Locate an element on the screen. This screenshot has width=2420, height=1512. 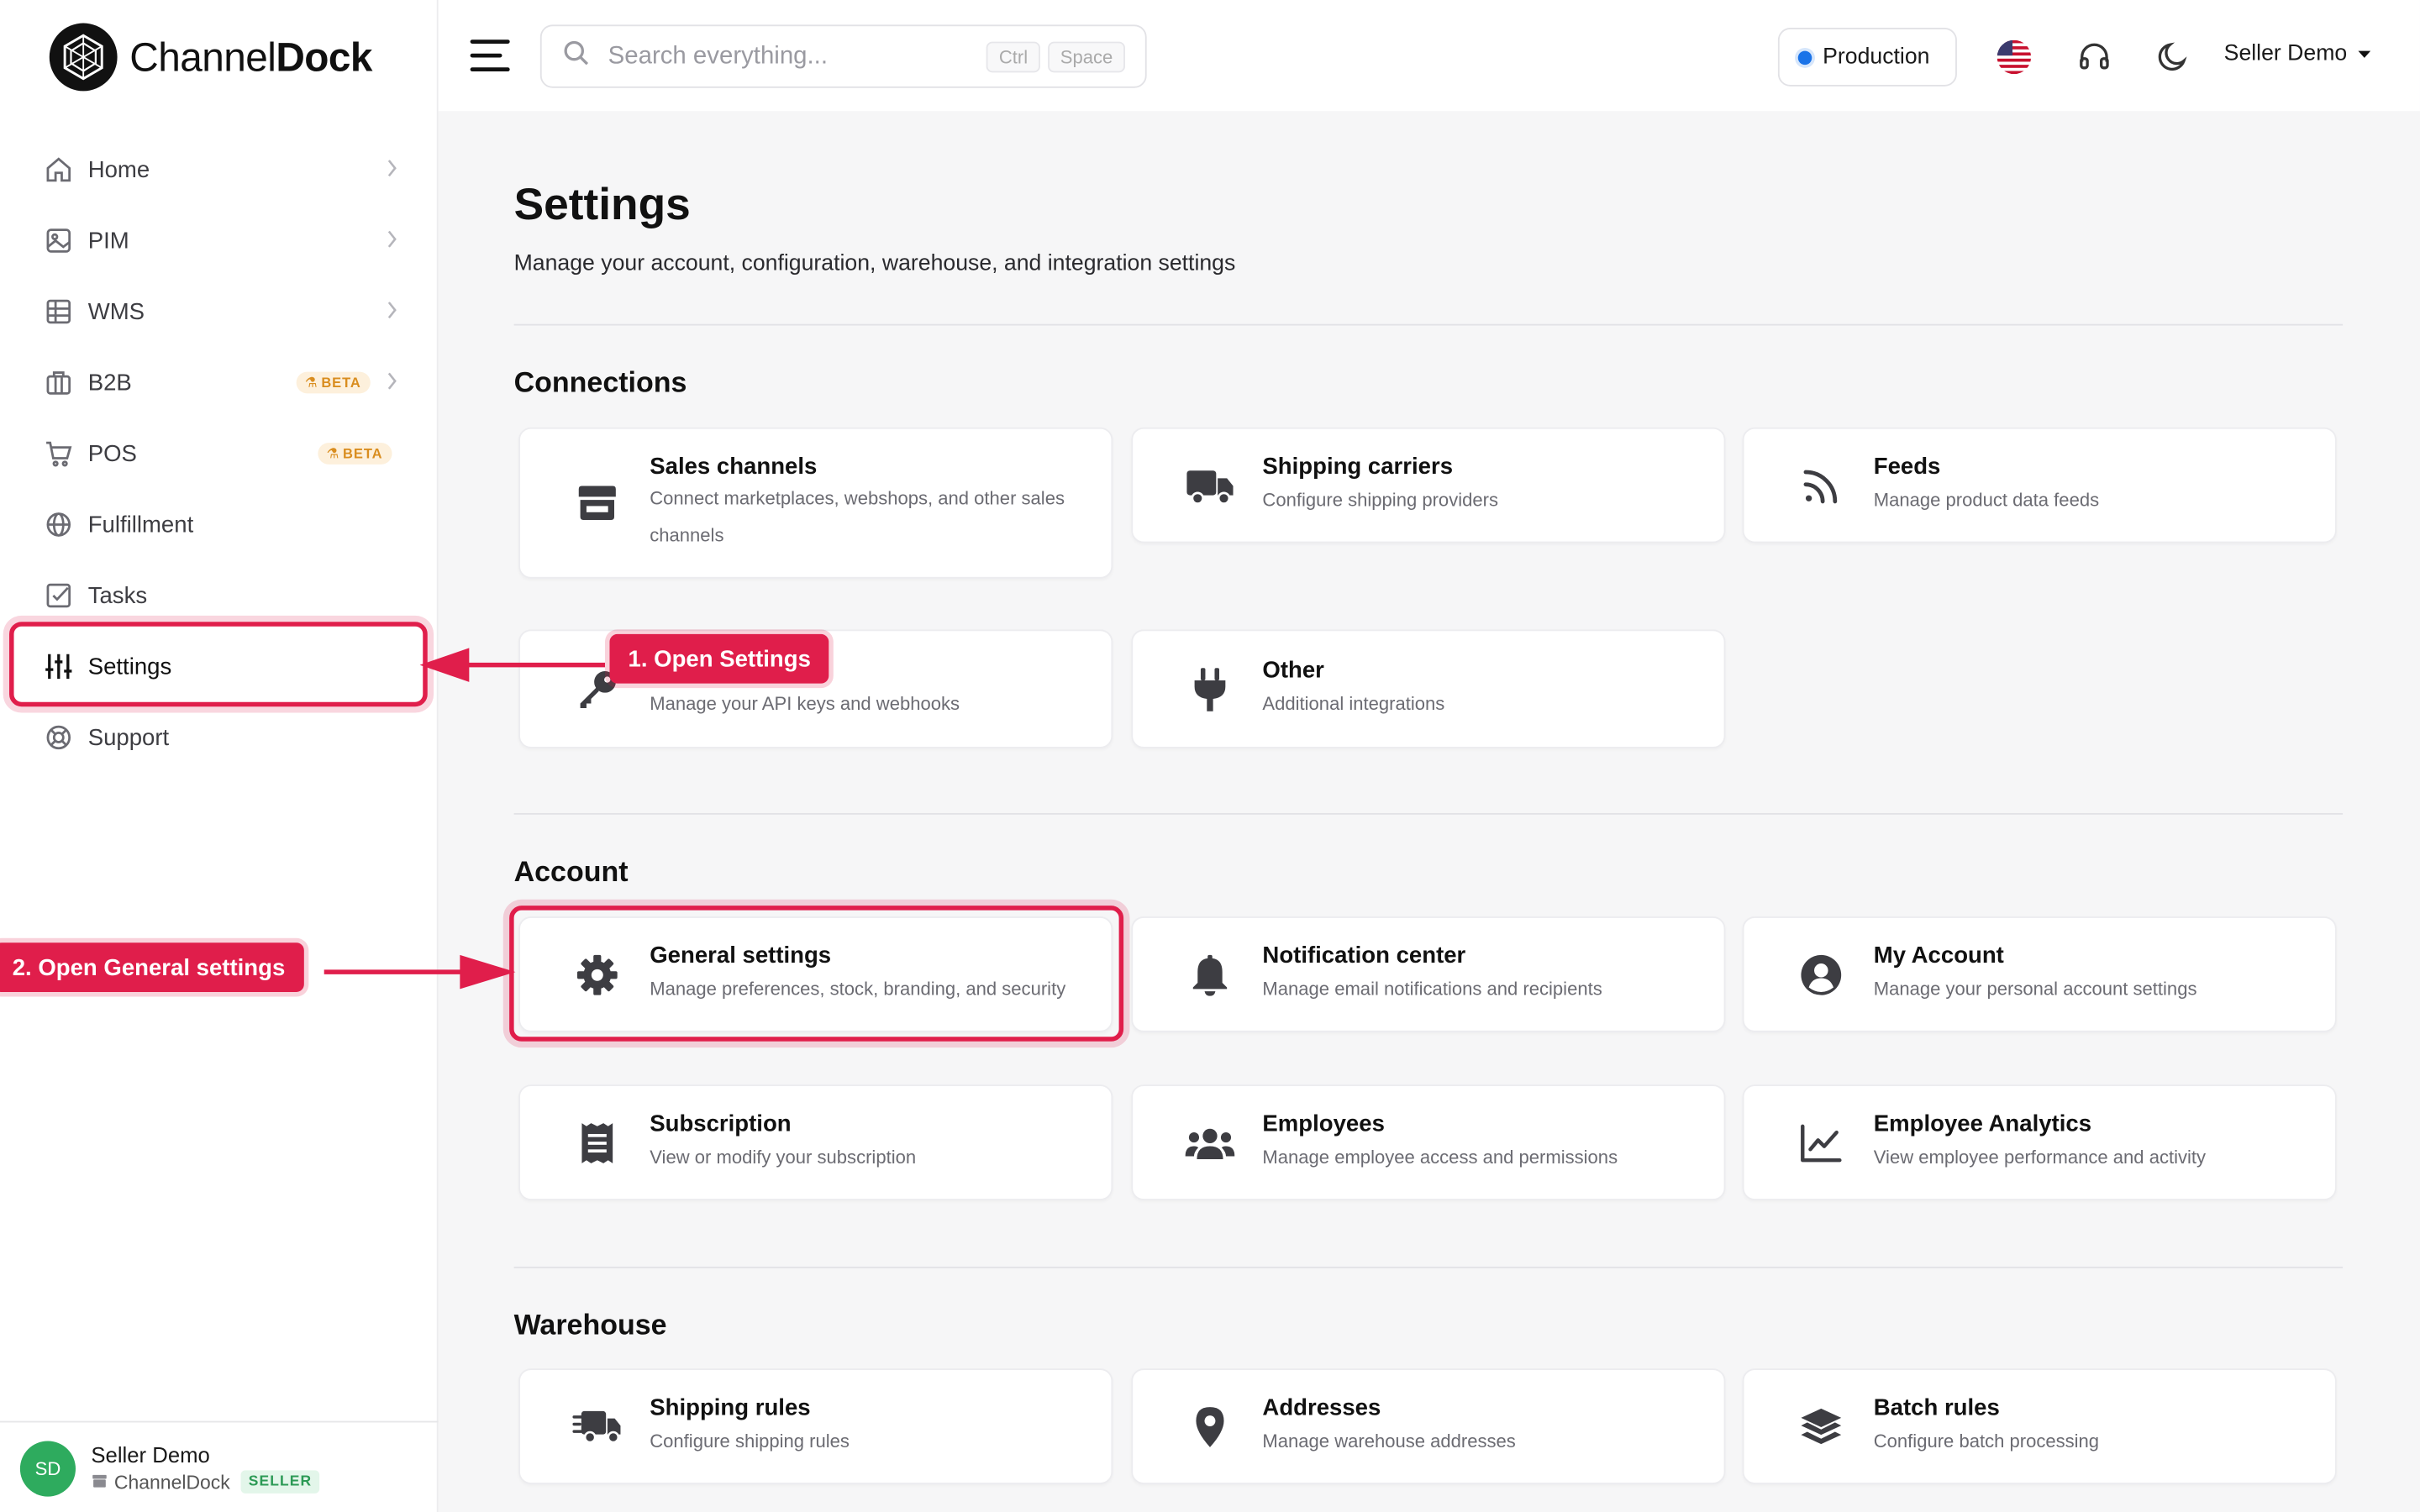
plug-icon is located at coordinates (1210, 690).